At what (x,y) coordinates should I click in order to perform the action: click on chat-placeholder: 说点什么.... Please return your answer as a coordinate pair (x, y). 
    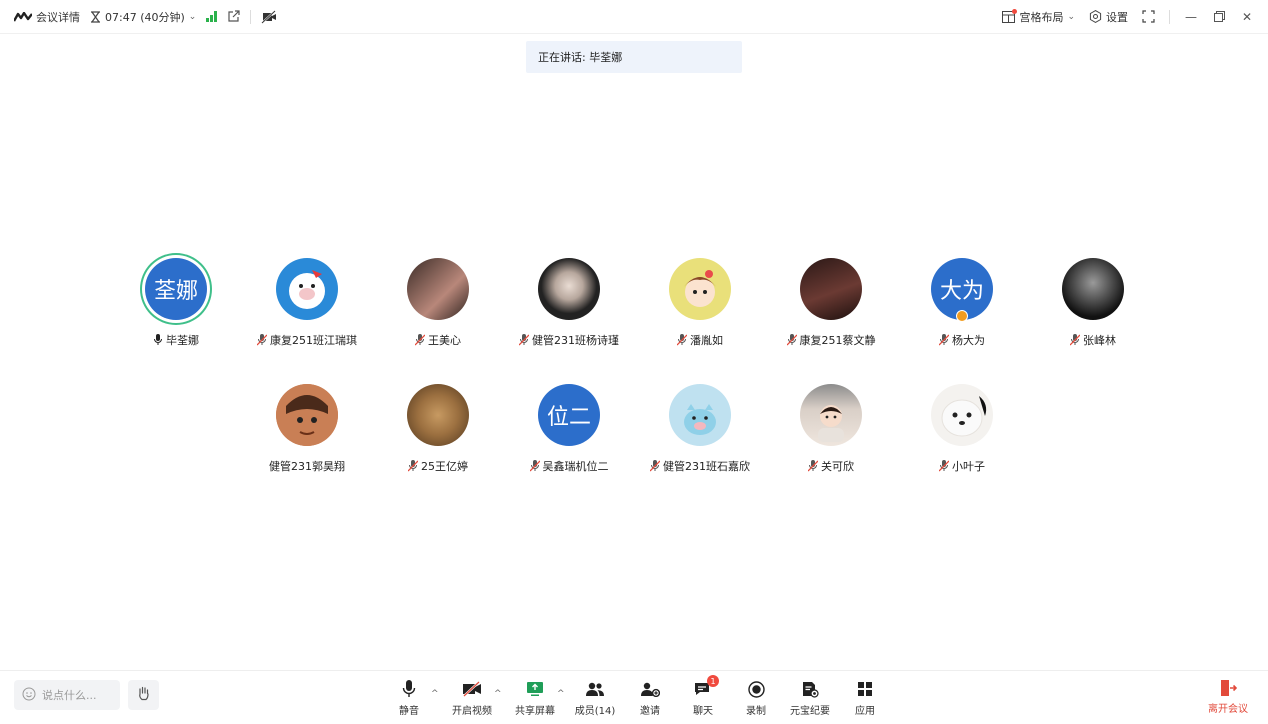
    Looking at the image, I should click on (69, 695).